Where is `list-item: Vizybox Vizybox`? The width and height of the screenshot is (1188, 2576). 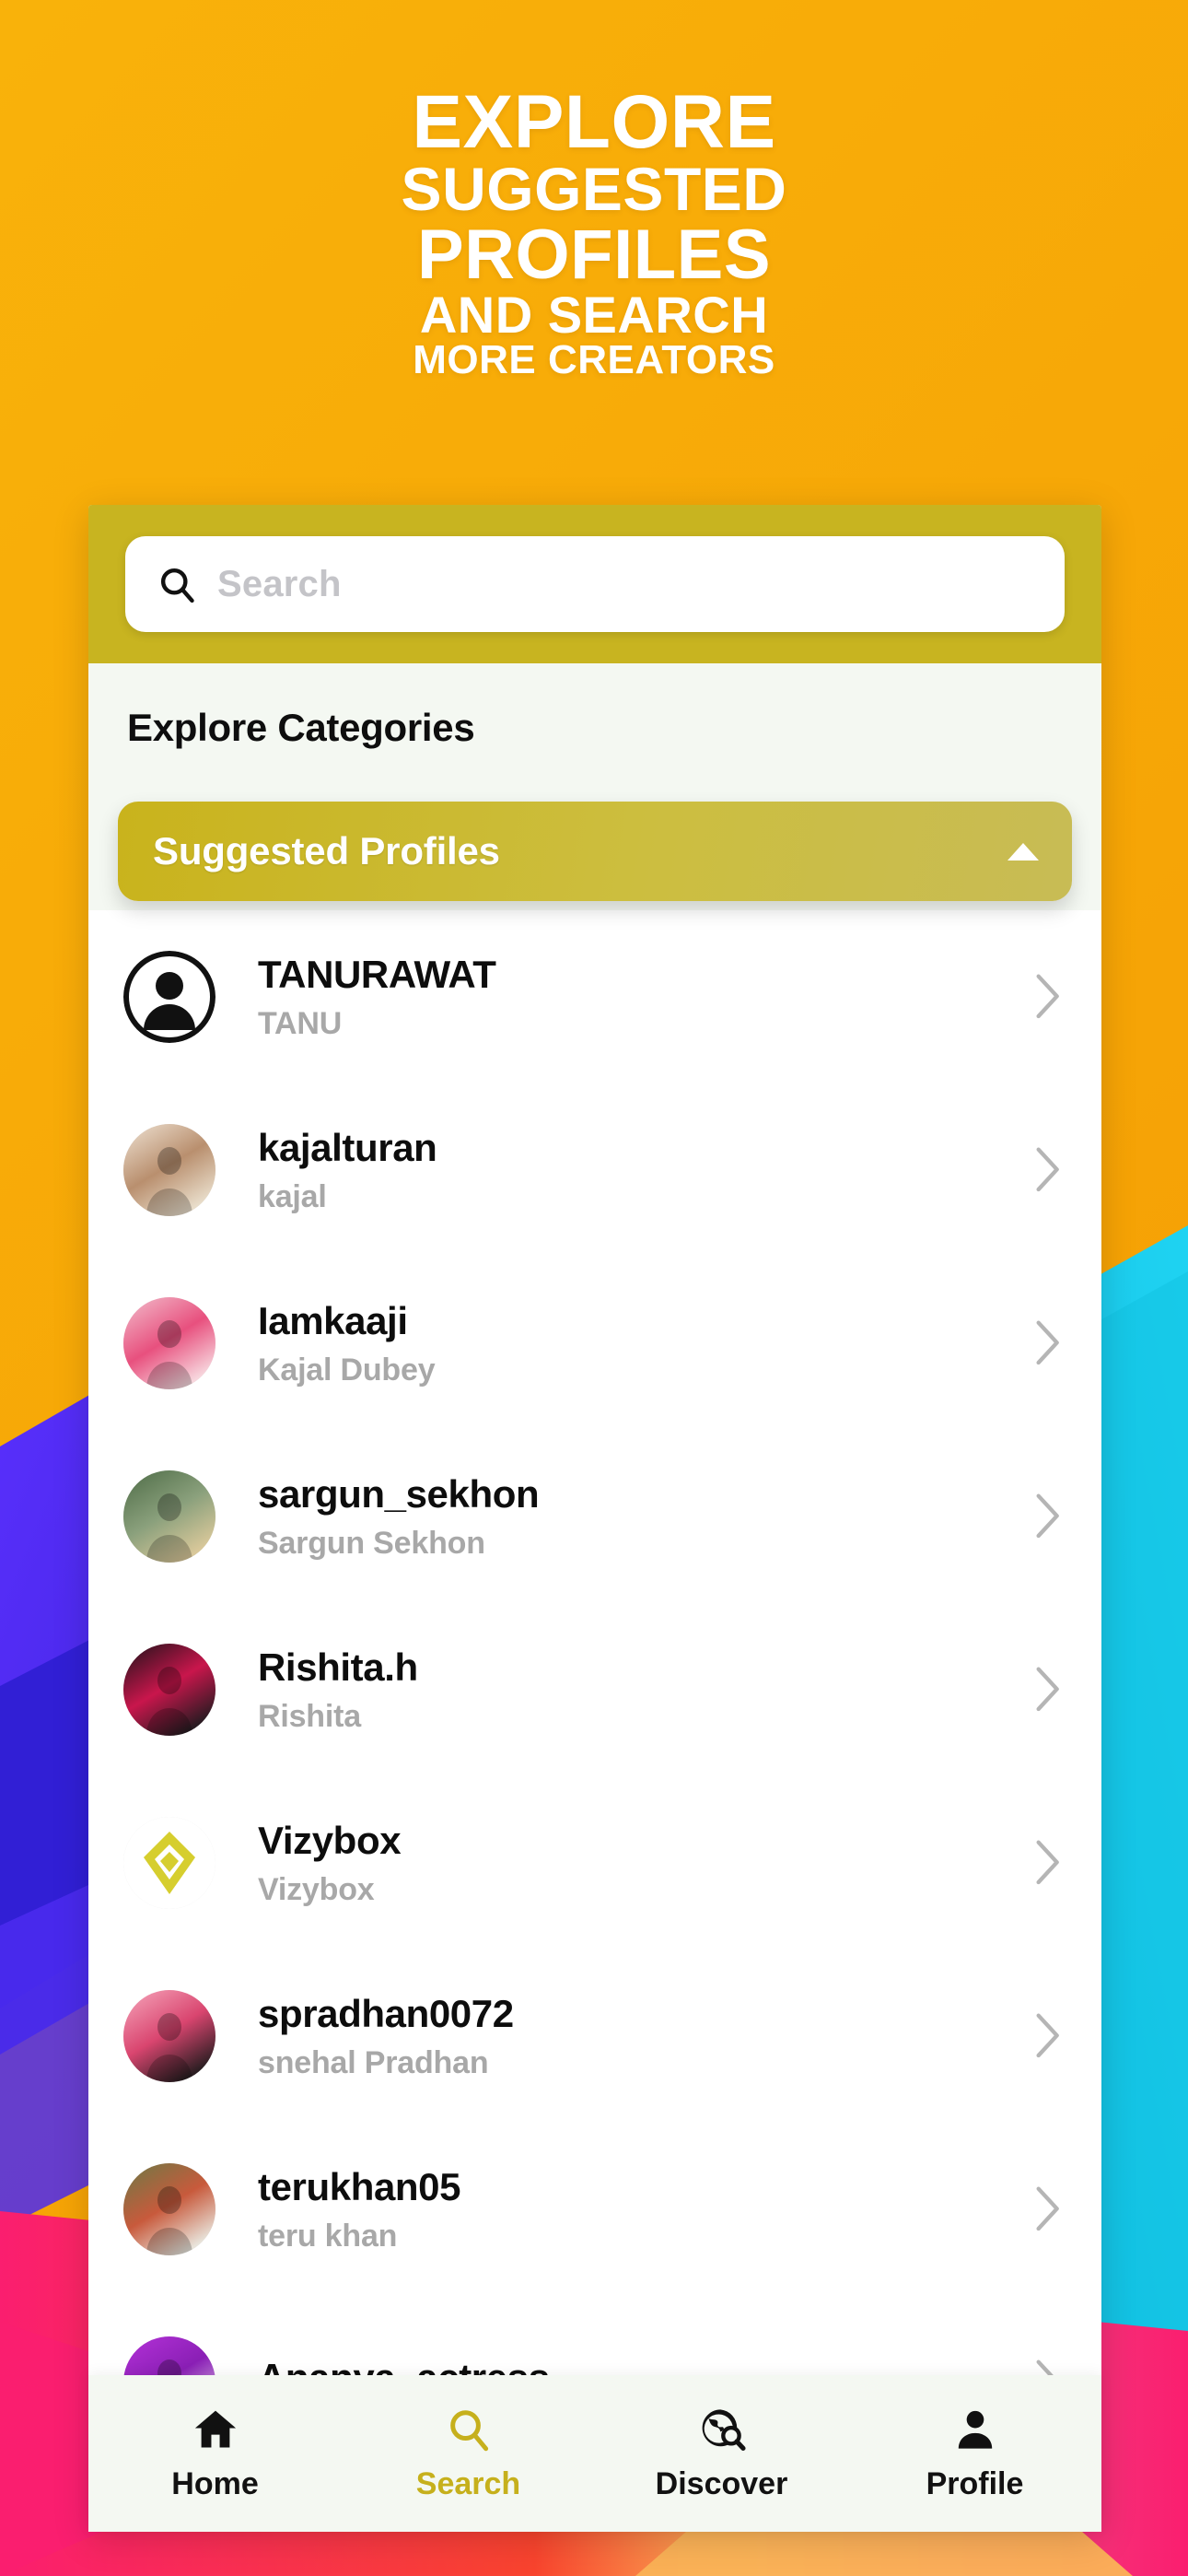 list-item: Vizybox Vizybox is located at coordinates (594, 1863).